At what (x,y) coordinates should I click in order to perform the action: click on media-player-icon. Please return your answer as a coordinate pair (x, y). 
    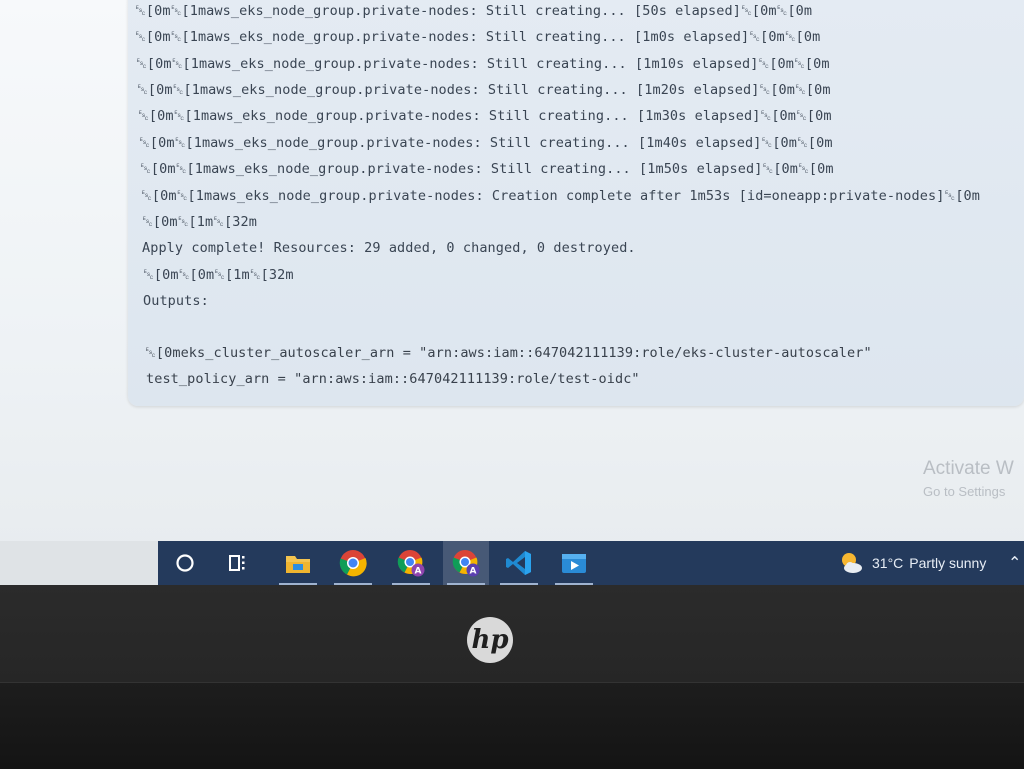
    Looking at the image, I should click on (574, 563).